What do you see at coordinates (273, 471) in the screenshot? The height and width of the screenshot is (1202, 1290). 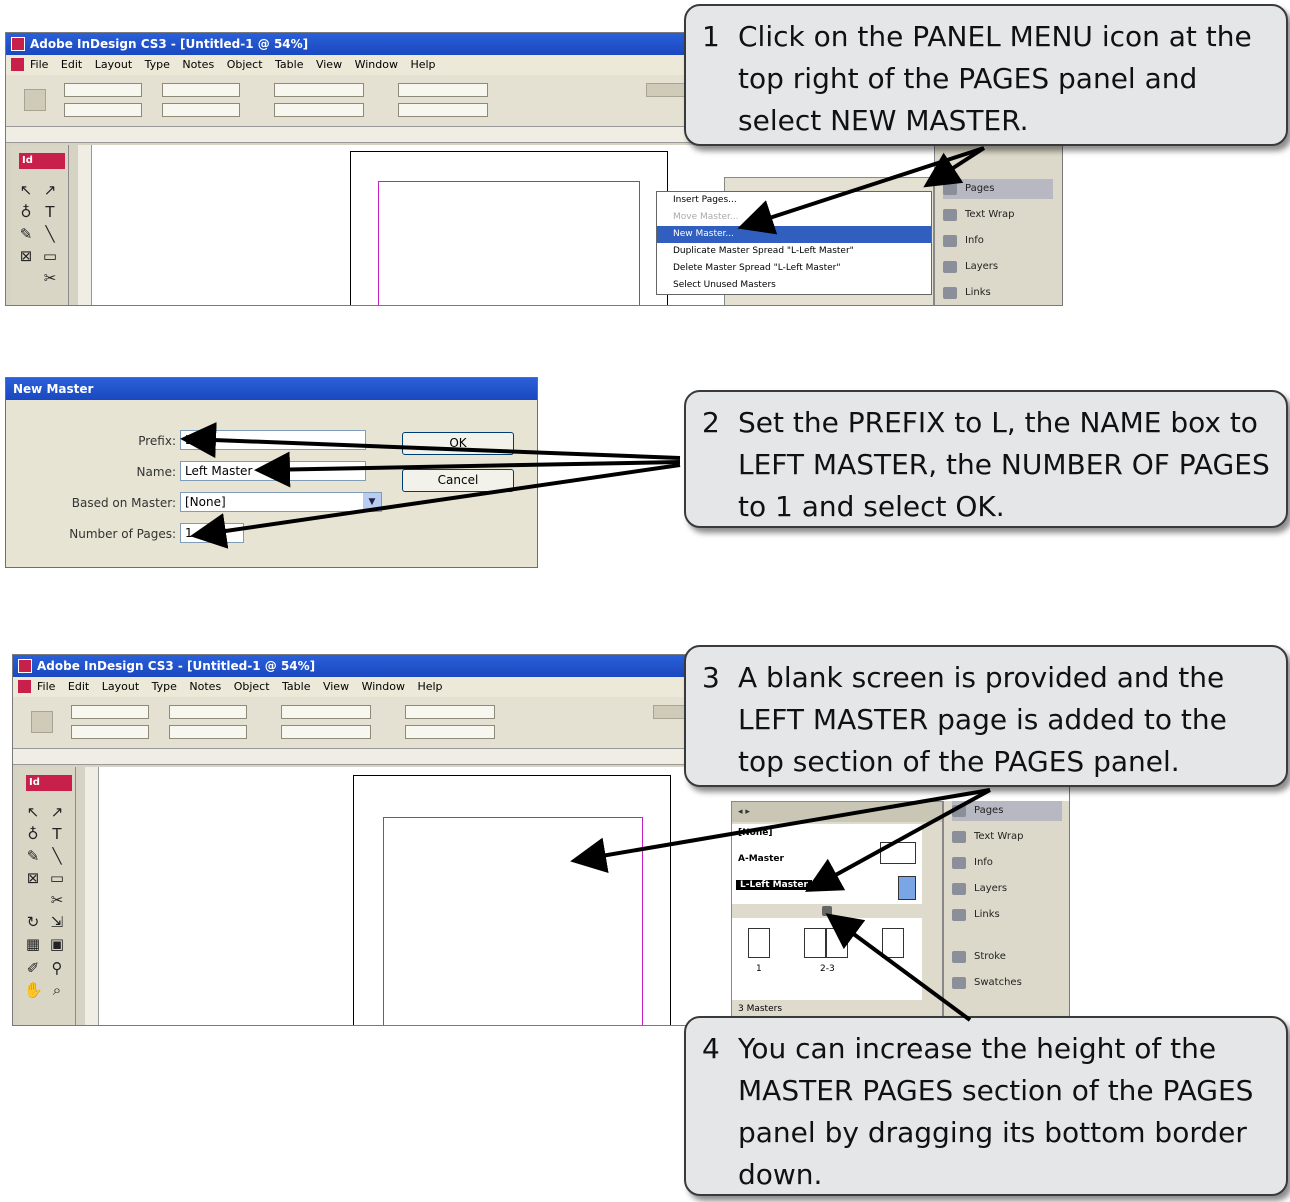 I see `name-input: Left Master` at bounding box center [273, 471].